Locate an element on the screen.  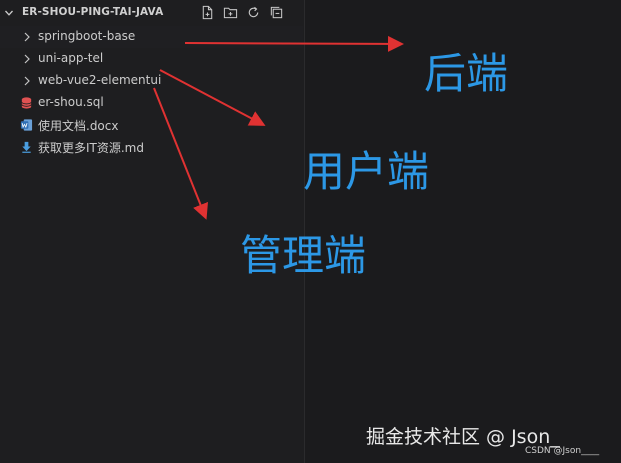
word-doc-icon is located at coordinates (26, 125).